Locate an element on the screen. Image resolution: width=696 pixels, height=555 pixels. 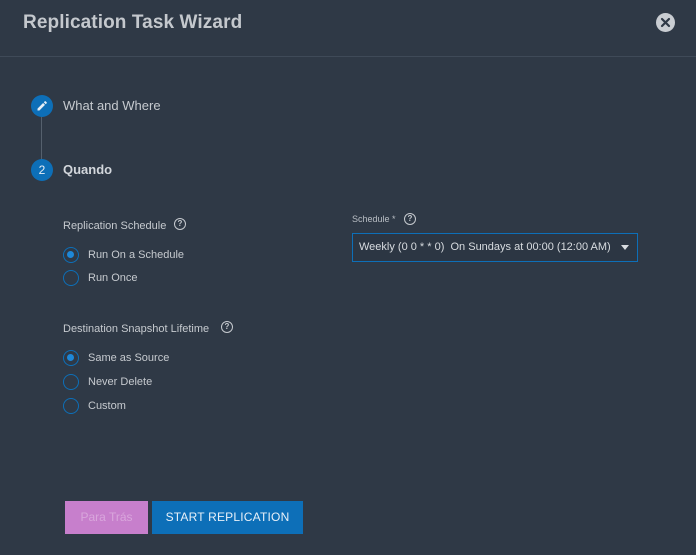
same-as-source-radio is located at coordinates (71, 358).